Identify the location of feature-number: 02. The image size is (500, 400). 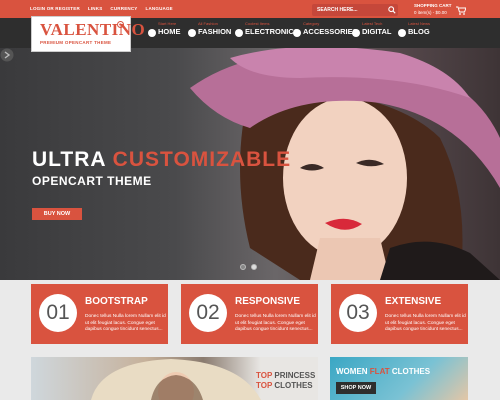
(208, 313).